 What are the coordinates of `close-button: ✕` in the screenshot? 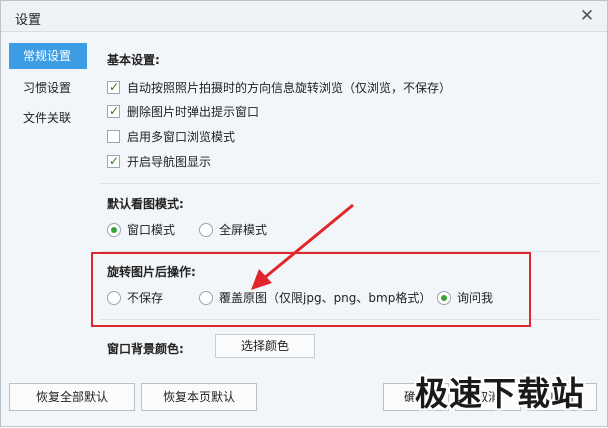 It's located at (587, 16).